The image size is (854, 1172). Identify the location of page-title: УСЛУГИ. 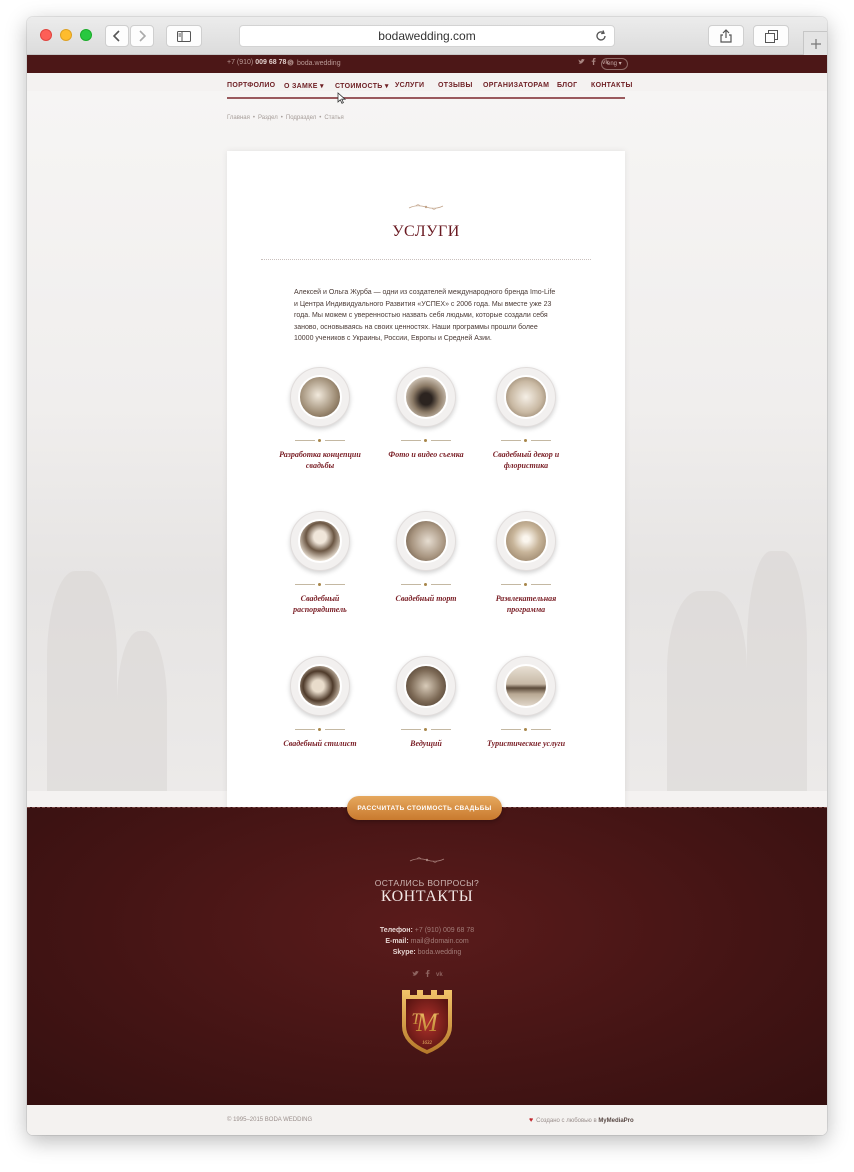
(426, 231).